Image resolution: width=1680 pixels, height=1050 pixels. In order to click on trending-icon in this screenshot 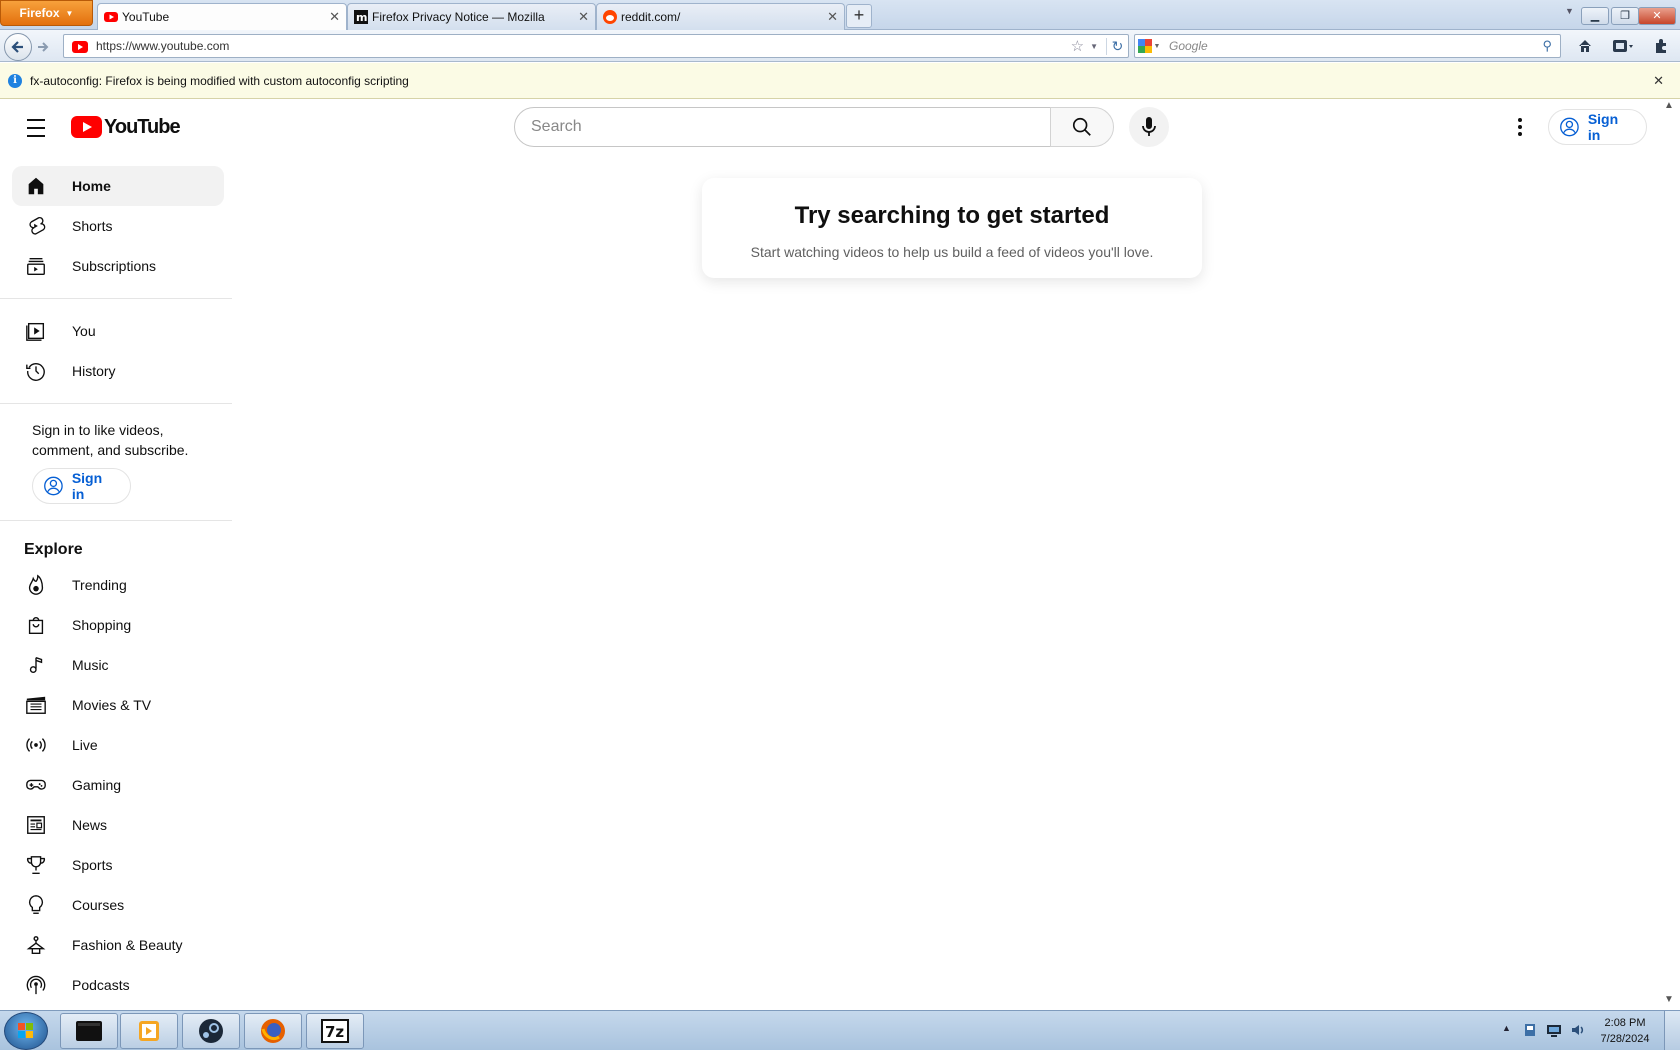, I will do `click(36, 585)`.